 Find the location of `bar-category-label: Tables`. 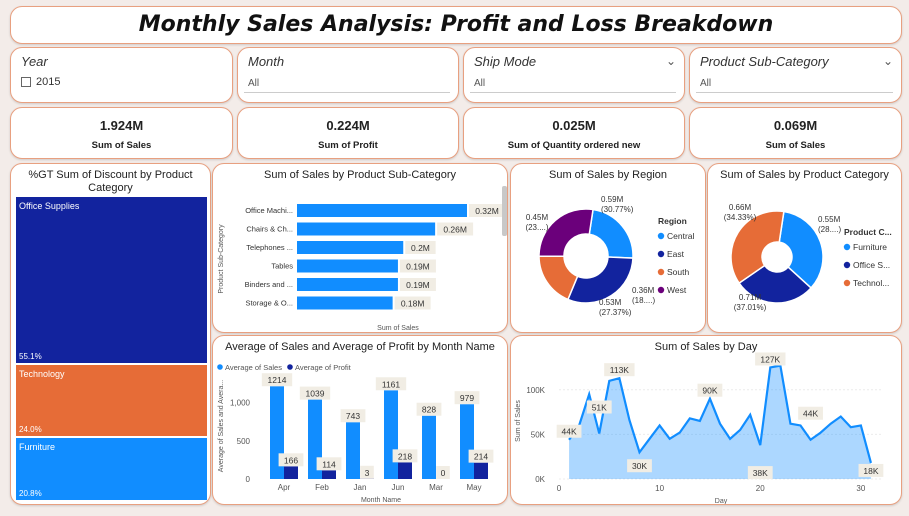

bar-category-label: Tables is located at coordinates (282, 266).